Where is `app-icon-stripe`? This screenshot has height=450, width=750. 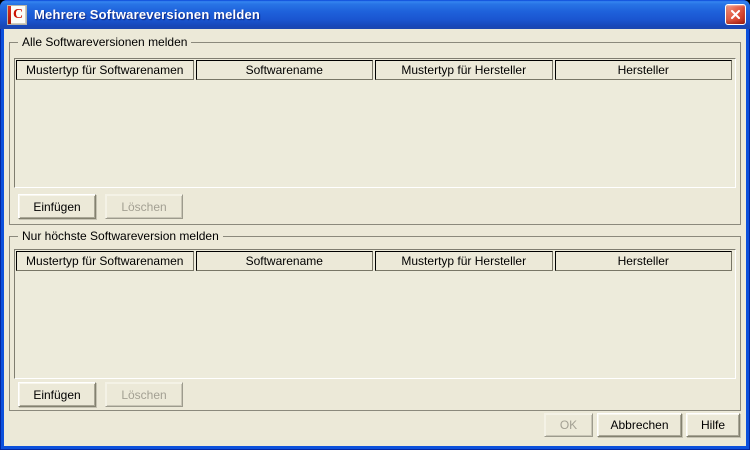 app-icon-stripe is located at coordinates (9, 14).